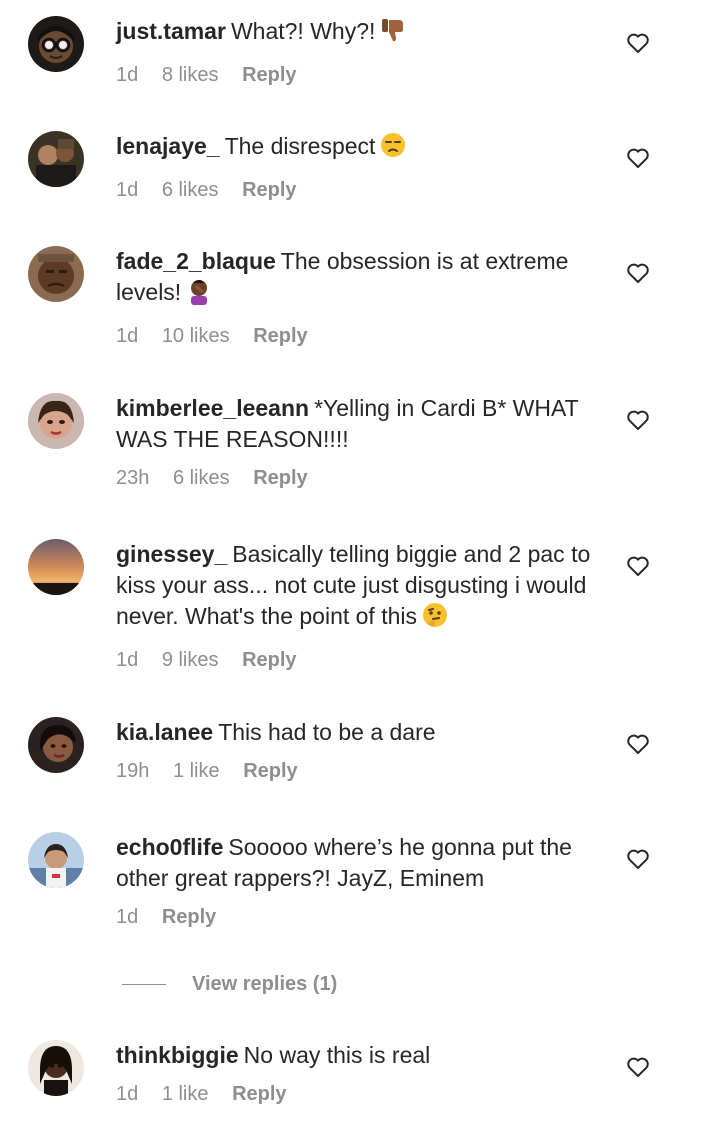 The height and width of the screenshot is (1128, 720). Describe the element at coordinates (327, 732) in the screenshot. I see `comment-message: This had to be a dare` at that location.